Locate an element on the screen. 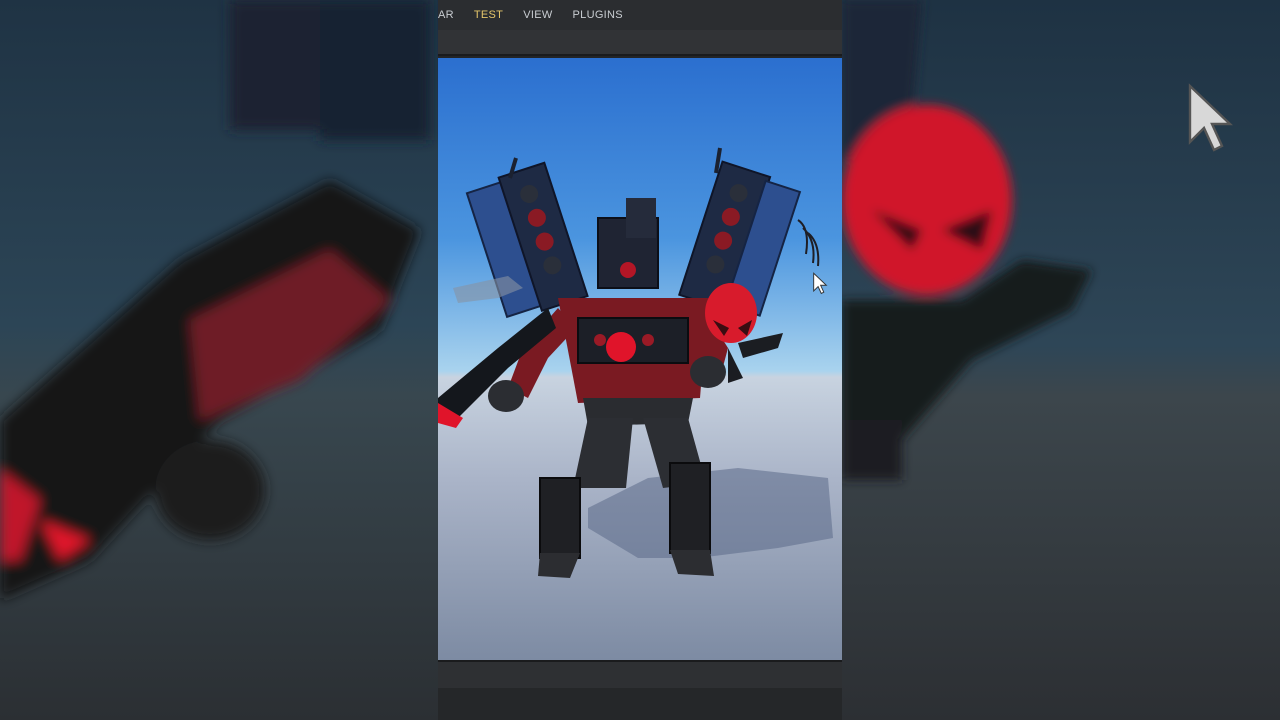 This screenshot has height=720, width=1280. menu-item-plugins: PLUGINS is located at coordinates (598, 15).